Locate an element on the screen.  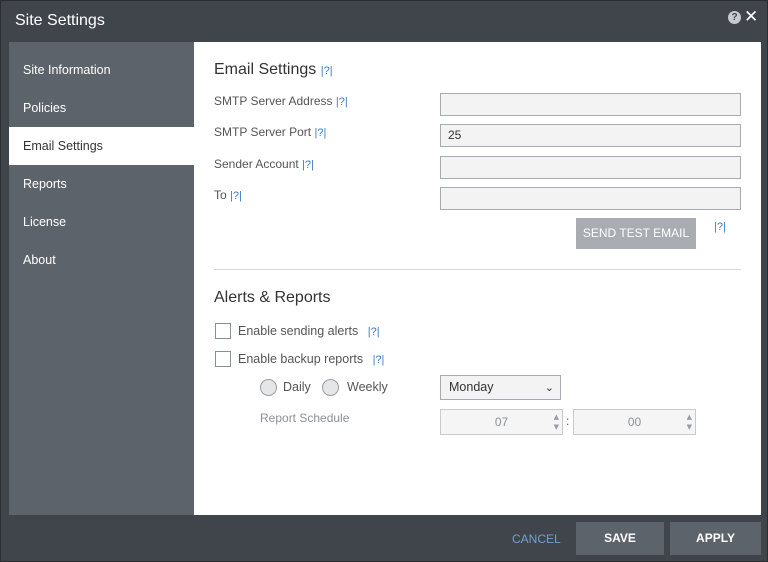
to-input is located at coordinates (590, 198).